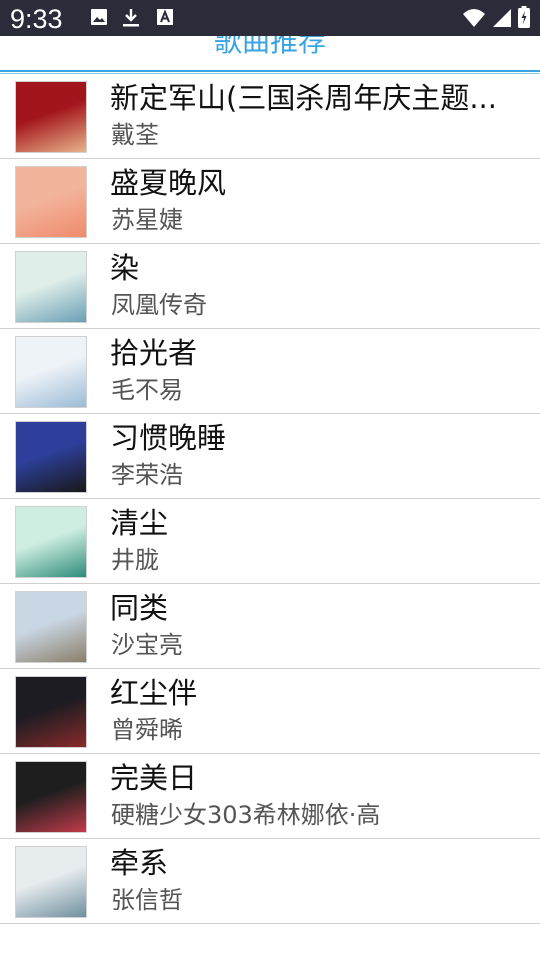 This screenshot has height=960, width=540. Describe the element at coordinates (135, 560) in the screenshot. I see `song-artist: 井胧` at that location.